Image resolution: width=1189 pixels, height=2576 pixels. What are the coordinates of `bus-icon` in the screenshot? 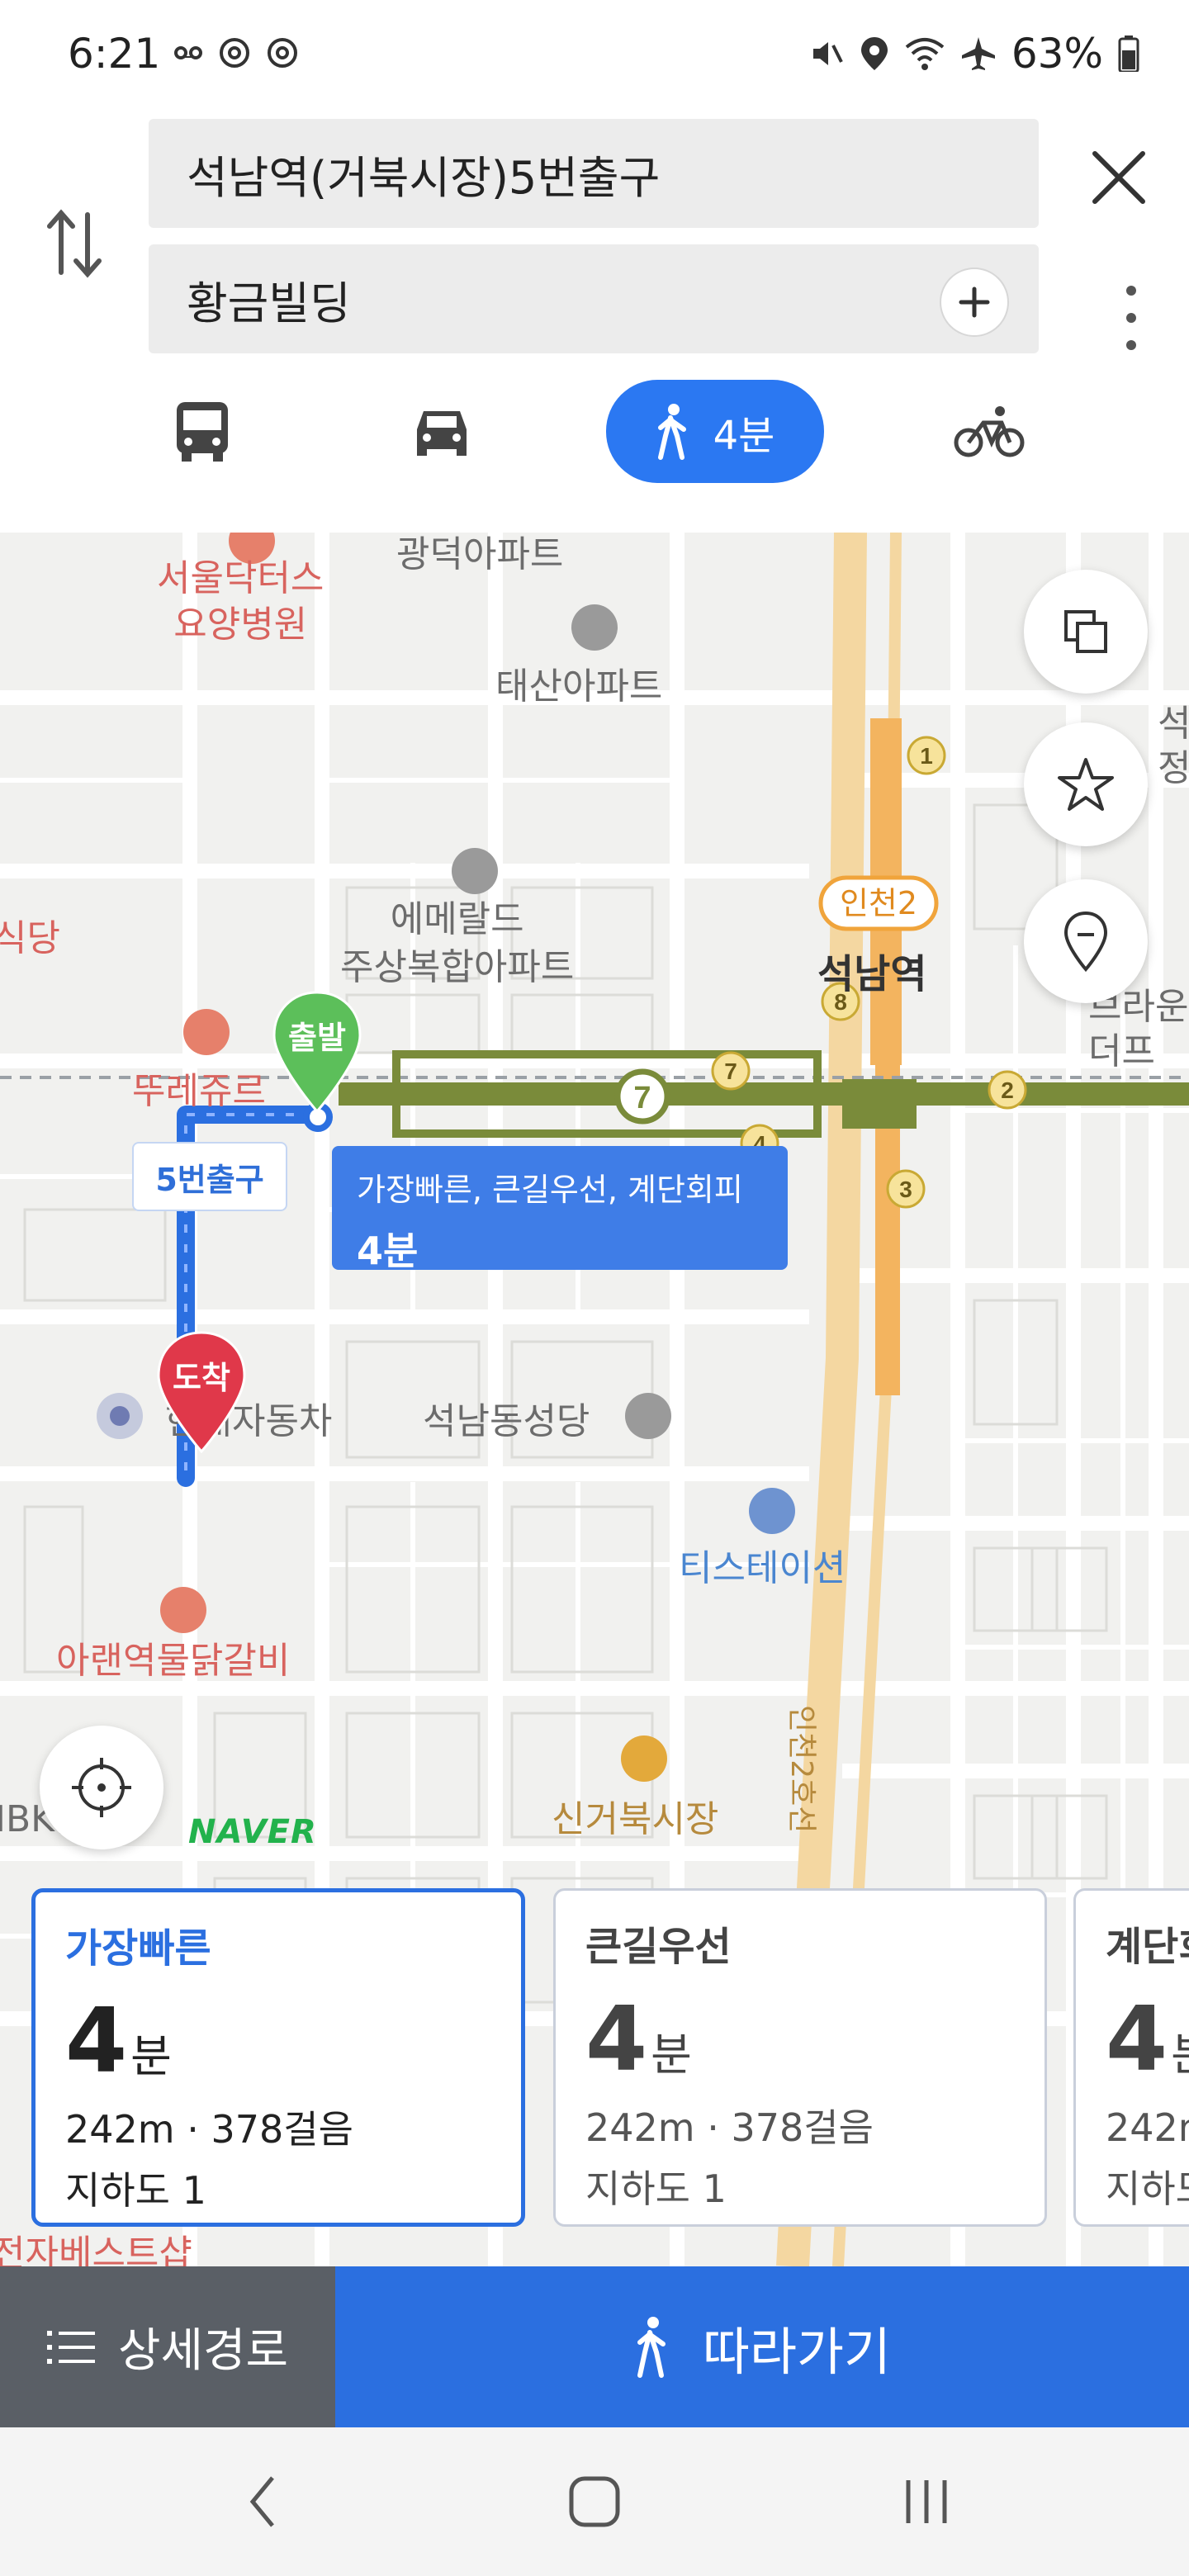 It's located at (202, 431).